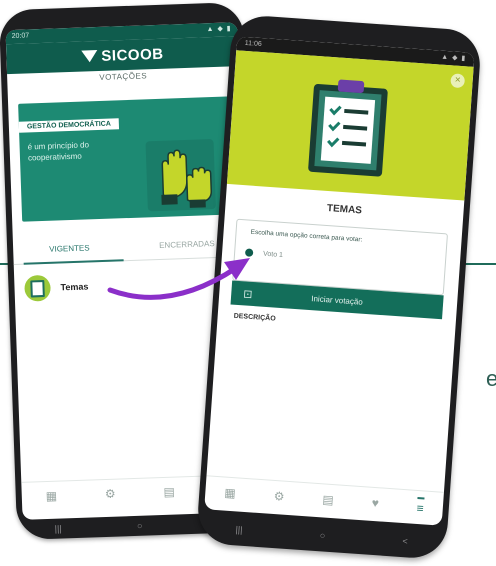 This screenshot has width=496, height=566. Describe the element at coordinates (73, 262) in the screenshot. I see `tab-indicator` at that location.